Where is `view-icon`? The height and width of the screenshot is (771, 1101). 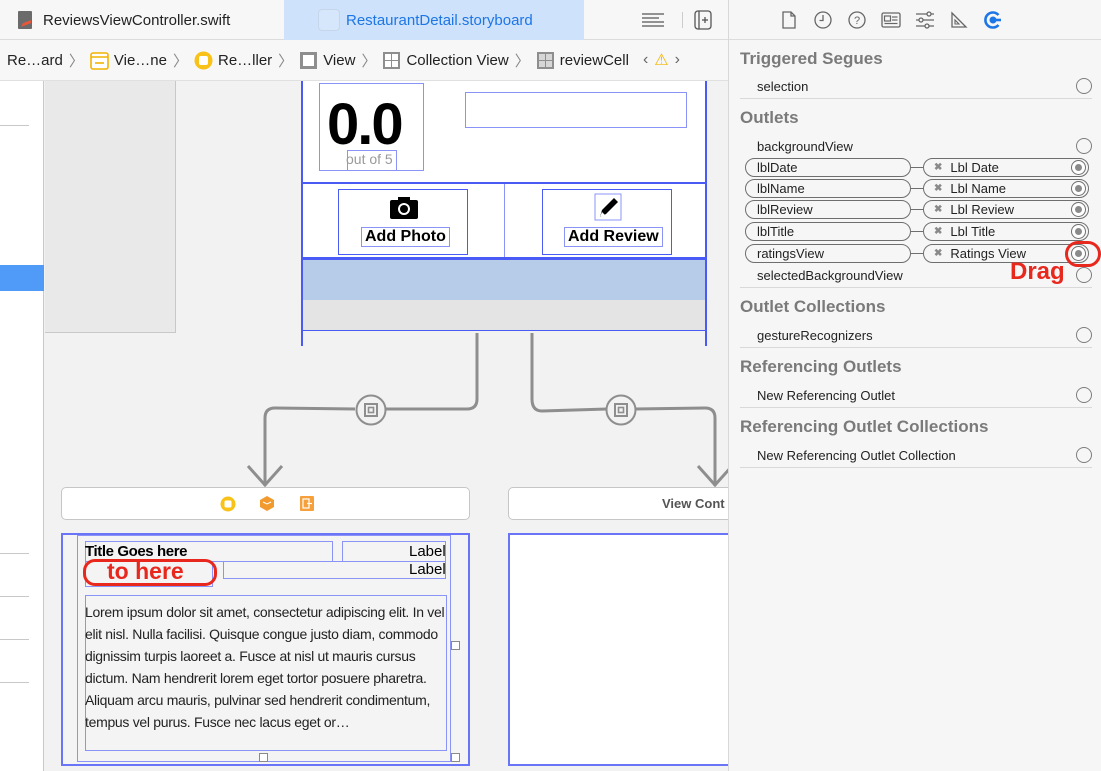
view-icon is located at coordinates (309, 60).